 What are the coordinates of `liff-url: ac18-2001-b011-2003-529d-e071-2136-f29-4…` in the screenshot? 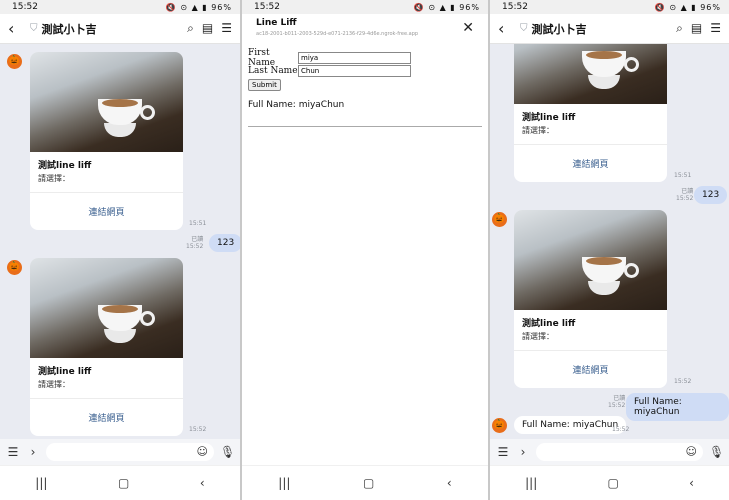 It's located at (337, 34).